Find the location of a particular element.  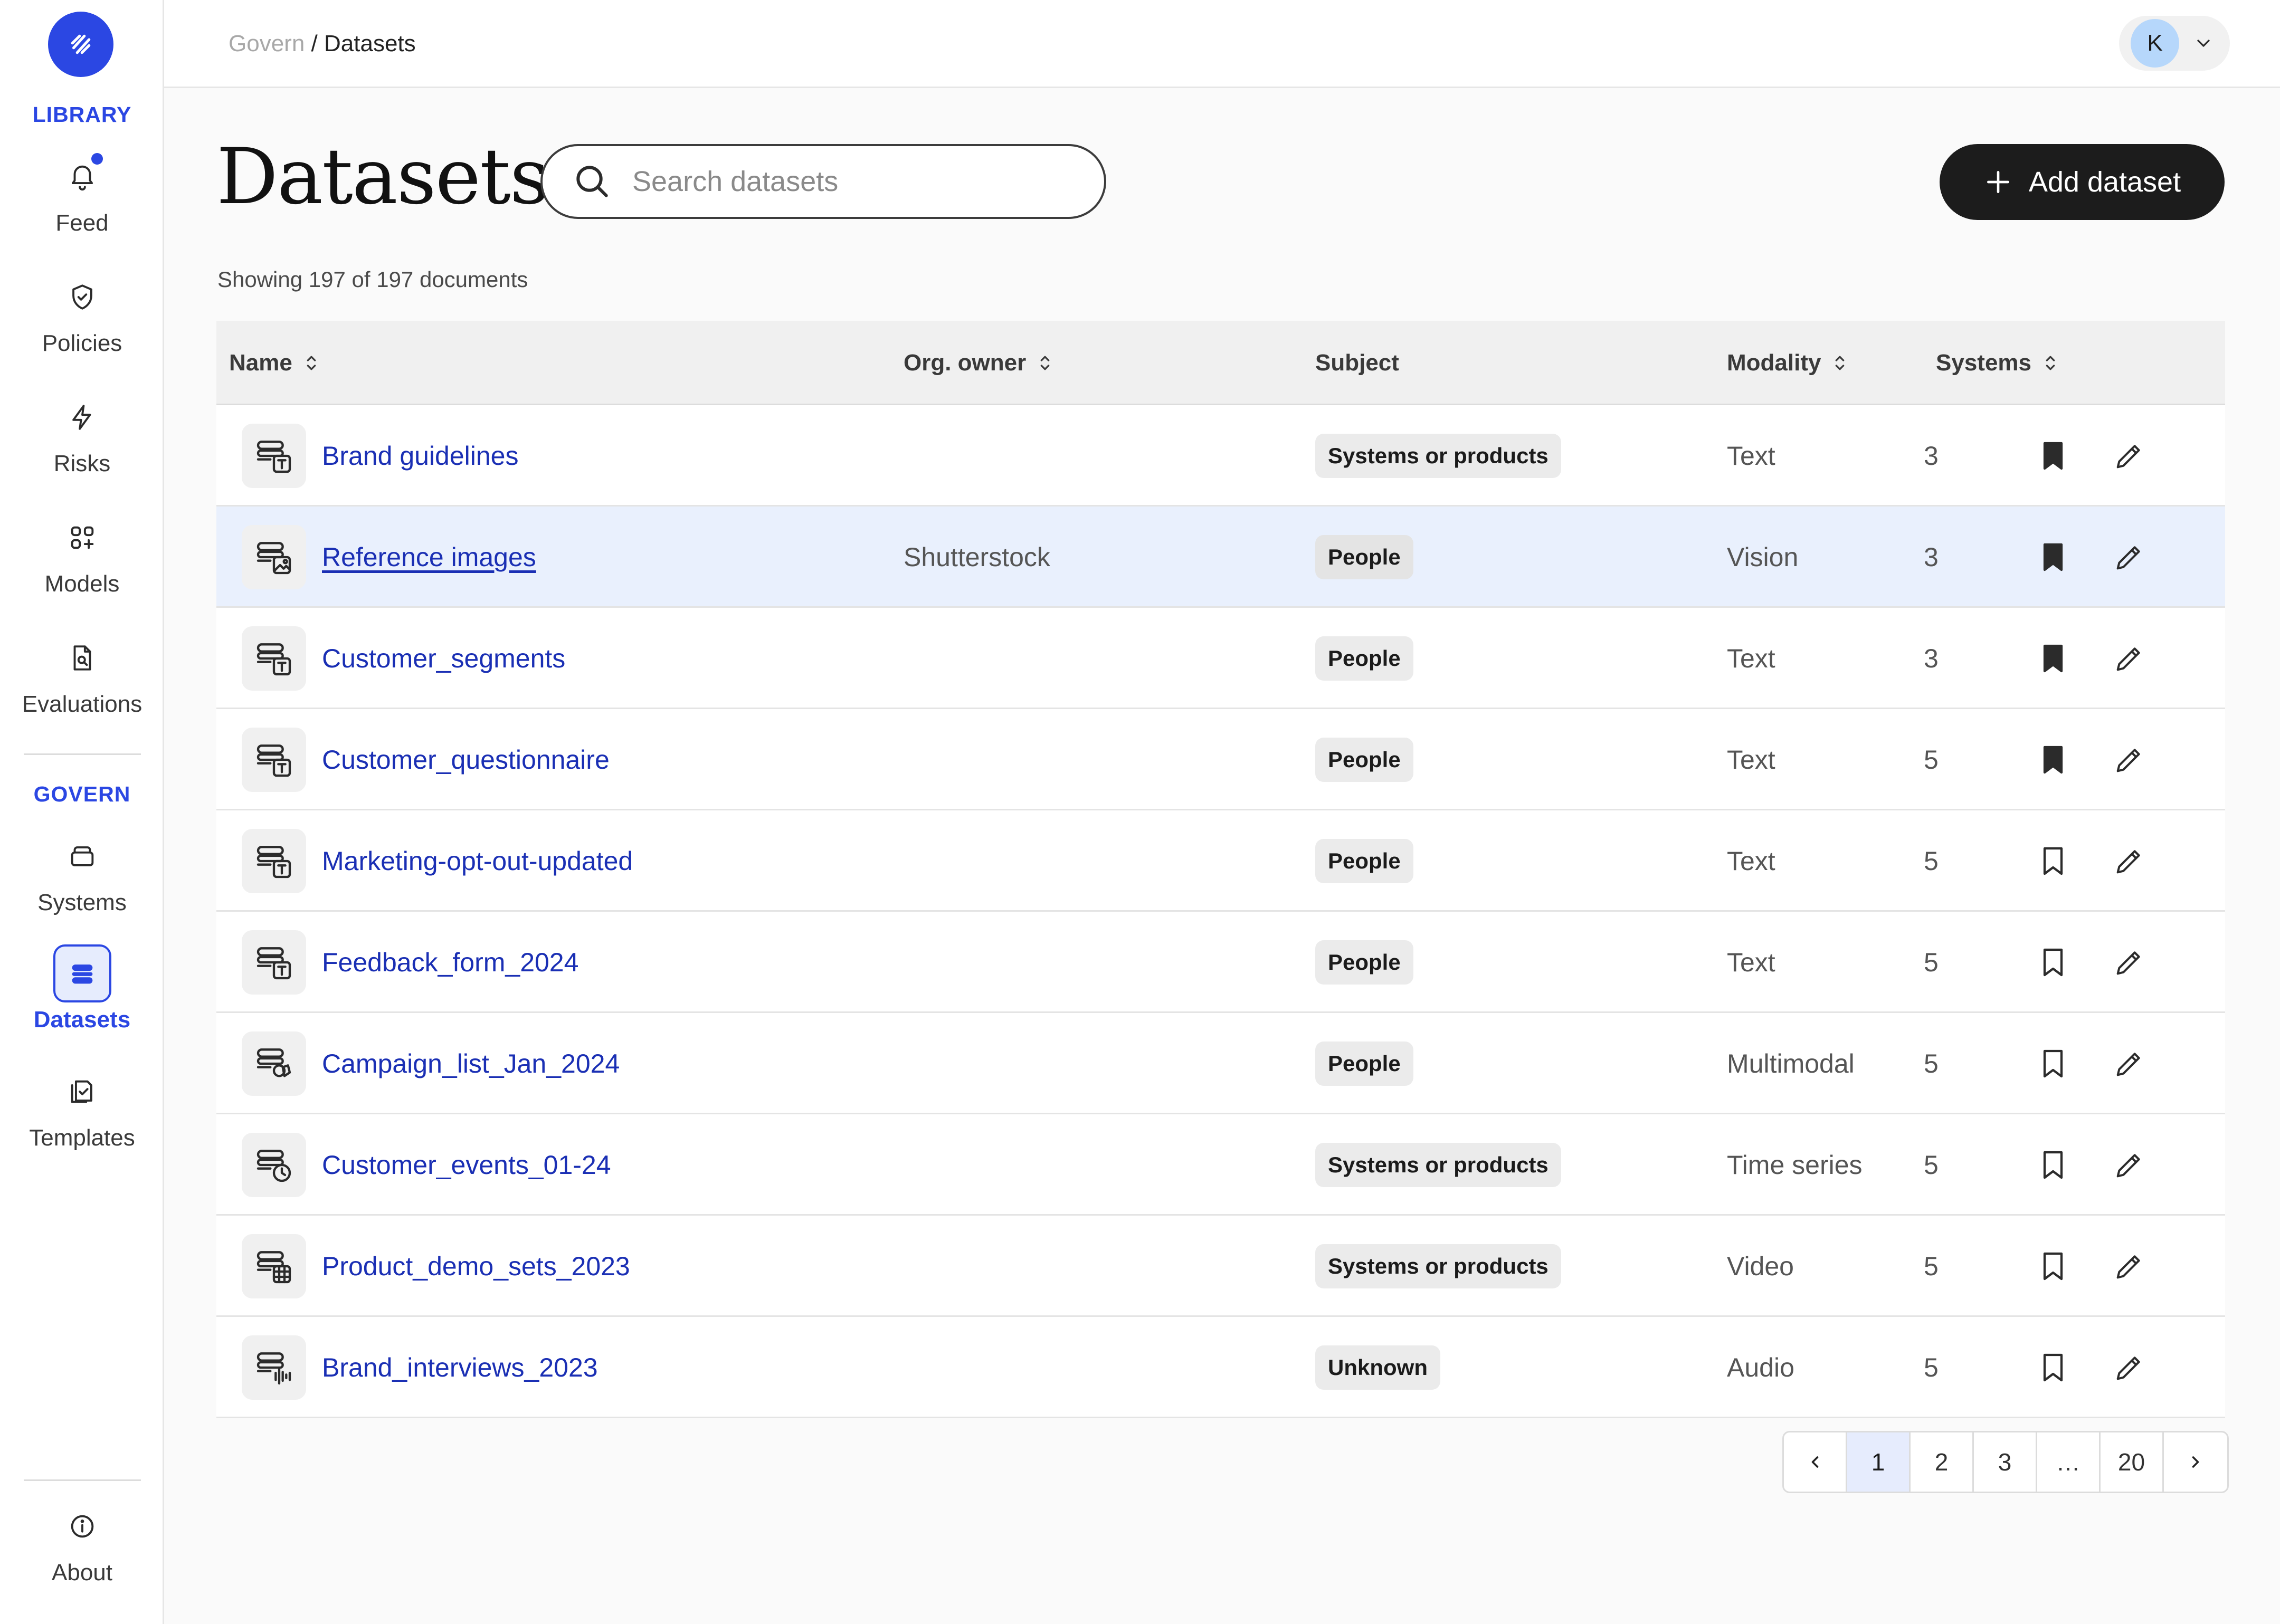

page-button-3: 3 is located at coordinates (2005, 1462).